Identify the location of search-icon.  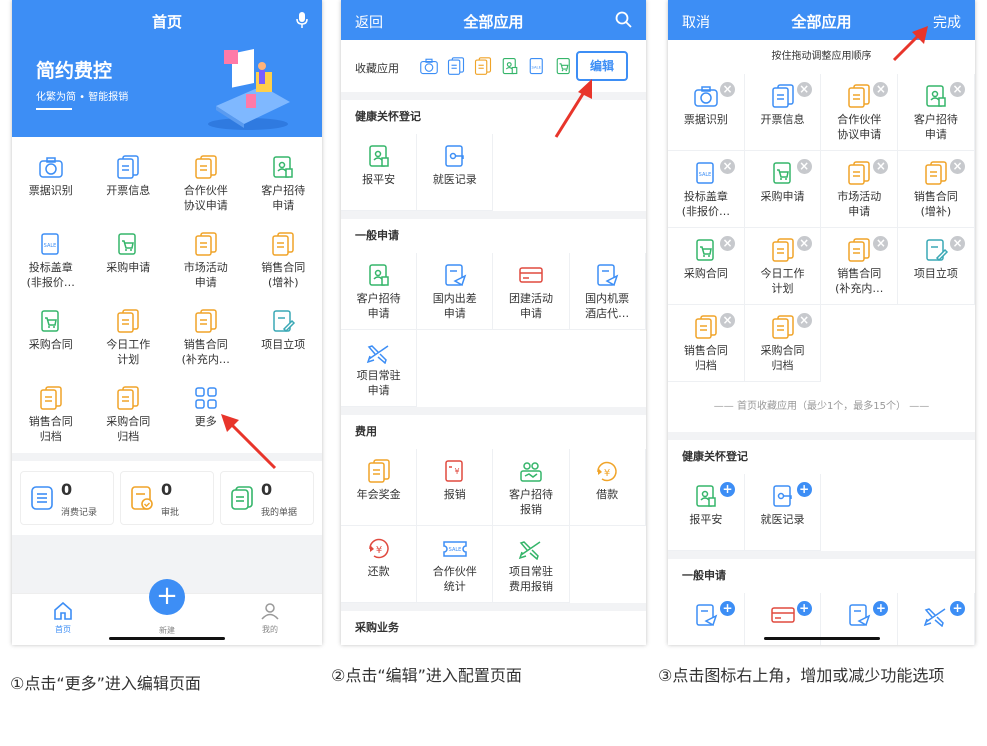
(623, 21).